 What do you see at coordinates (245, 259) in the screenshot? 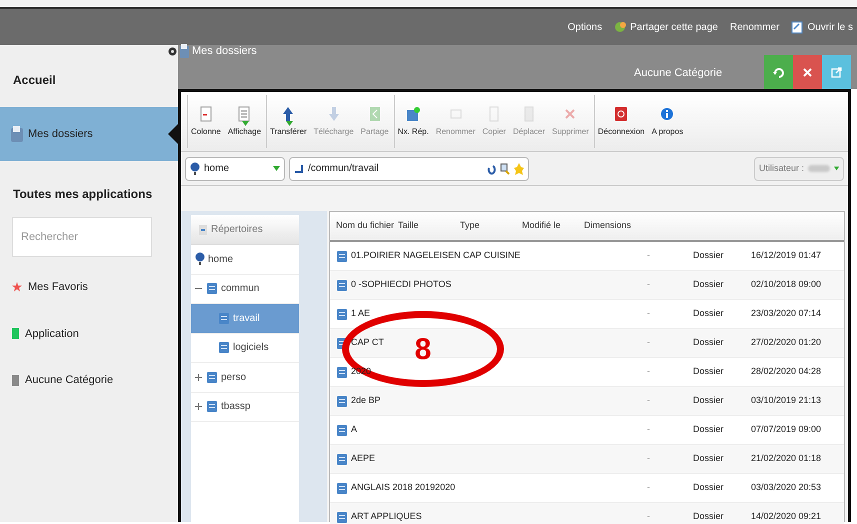
I see `tree-item: home` at bounding box center [245, 259].